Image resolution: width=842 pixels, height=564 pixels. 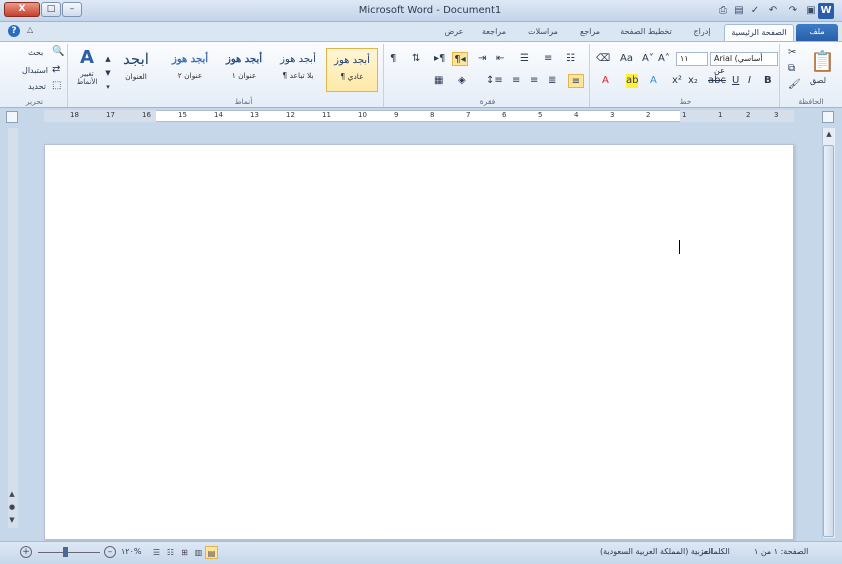 What do you see at coordinates (646, 32) in the screenshot?
I see `tab-page-layout: تخطيط الصفحة` at bounding box center [646, 32].